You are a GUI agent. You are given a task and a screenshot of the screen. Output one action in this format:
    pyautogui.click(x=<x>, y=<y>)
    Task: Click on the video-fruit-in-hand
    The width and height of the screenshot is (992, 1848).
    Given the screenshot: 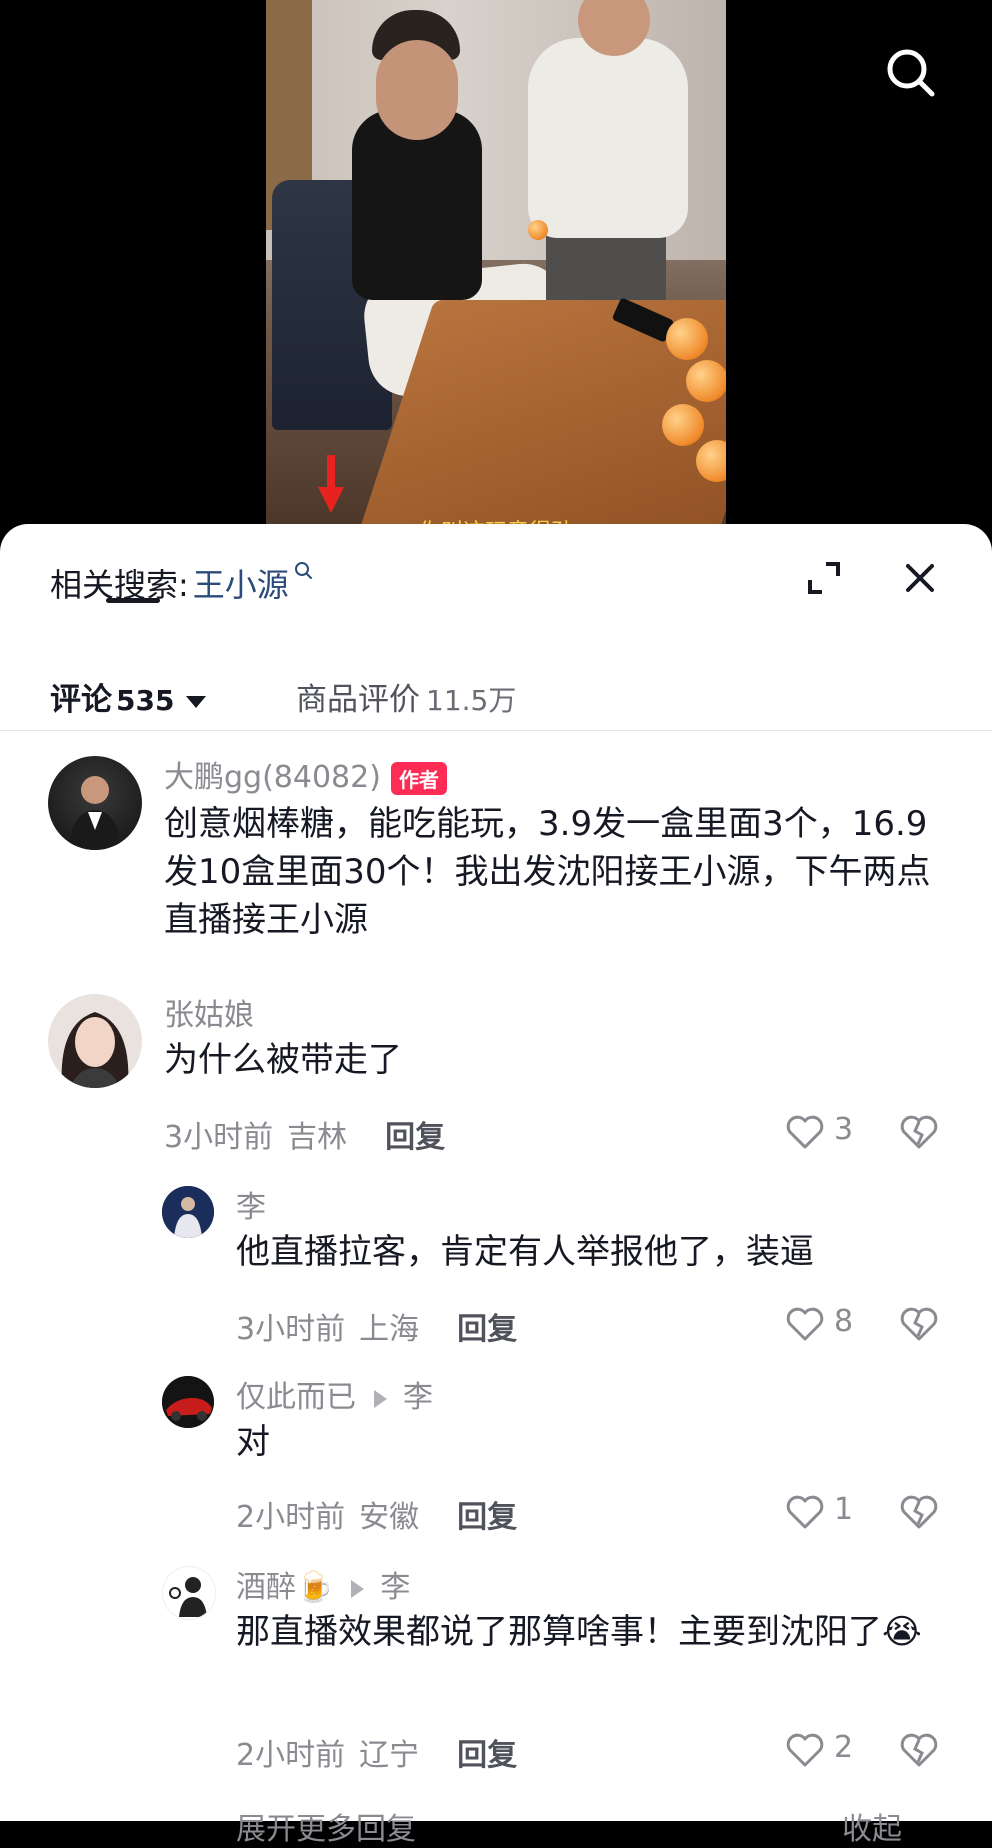 What is the action you would take?
    pyautogui.click(x=538, y=230)
    